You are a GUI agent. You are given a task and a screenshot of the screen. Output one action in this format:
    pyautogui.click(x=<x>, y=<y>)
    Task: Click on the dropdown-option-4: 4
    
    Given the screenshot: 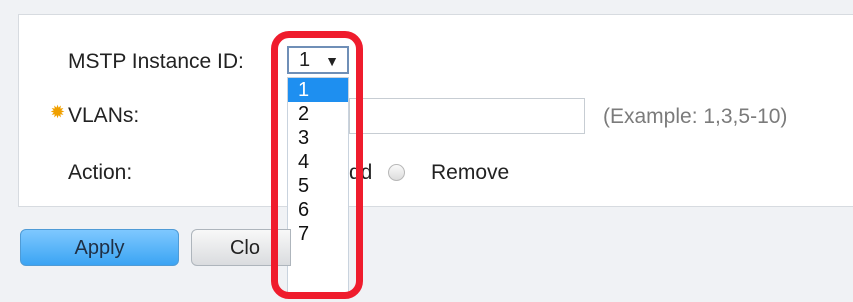 What is the action you would take?
    pyautogui.click(x=318, y=162)
    